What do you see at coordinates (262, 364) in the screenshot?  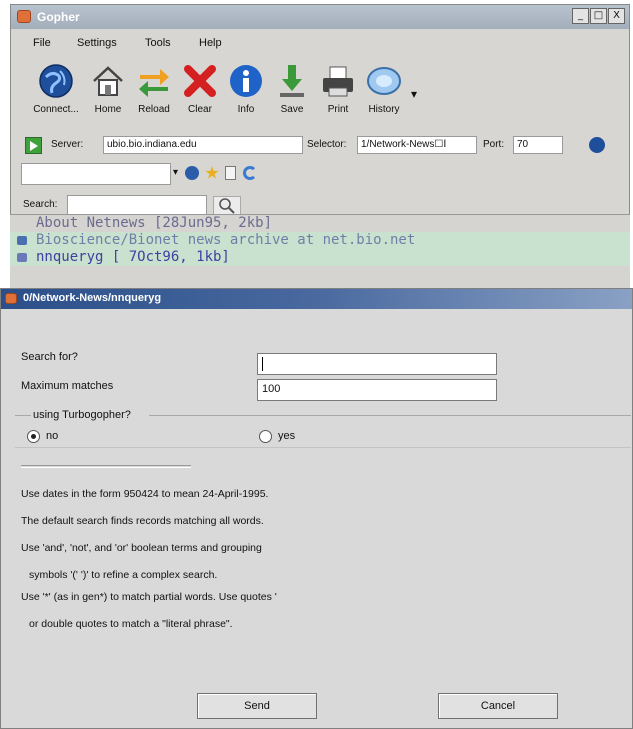 I see `text-cursor` at bounding box center [262, 364].